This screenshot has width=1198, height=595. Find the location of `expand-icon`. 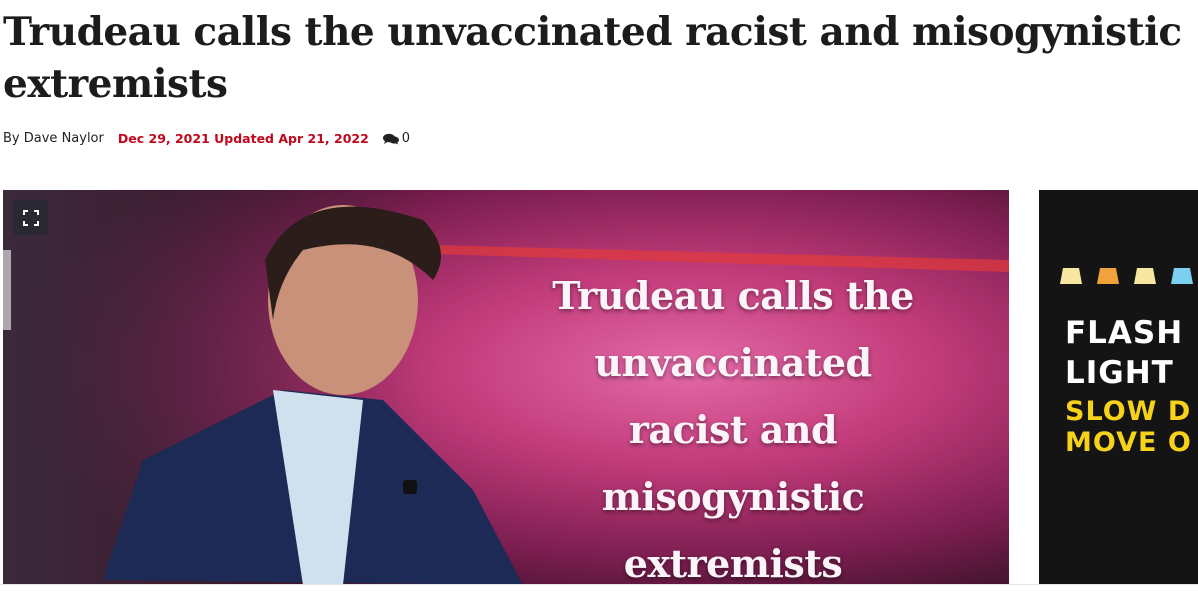

expand-icon is located at coordinates (30, 217).